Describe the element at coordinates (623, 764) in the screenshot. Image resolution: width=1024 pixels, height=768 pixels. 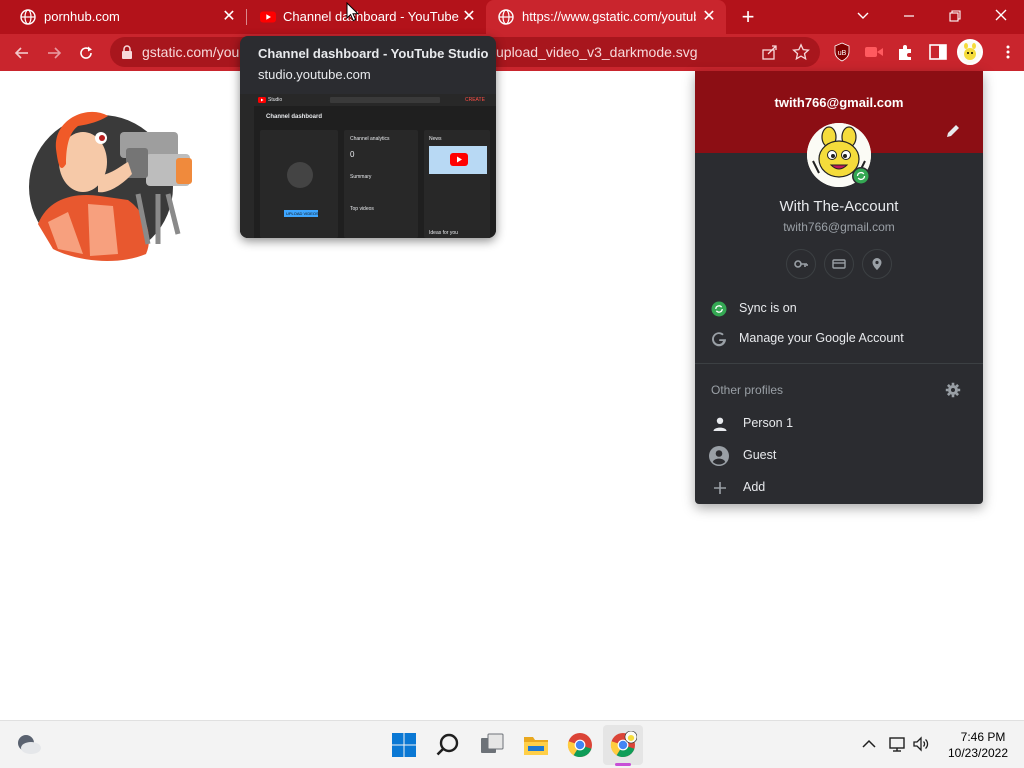
I see `active-indicator` at that location.